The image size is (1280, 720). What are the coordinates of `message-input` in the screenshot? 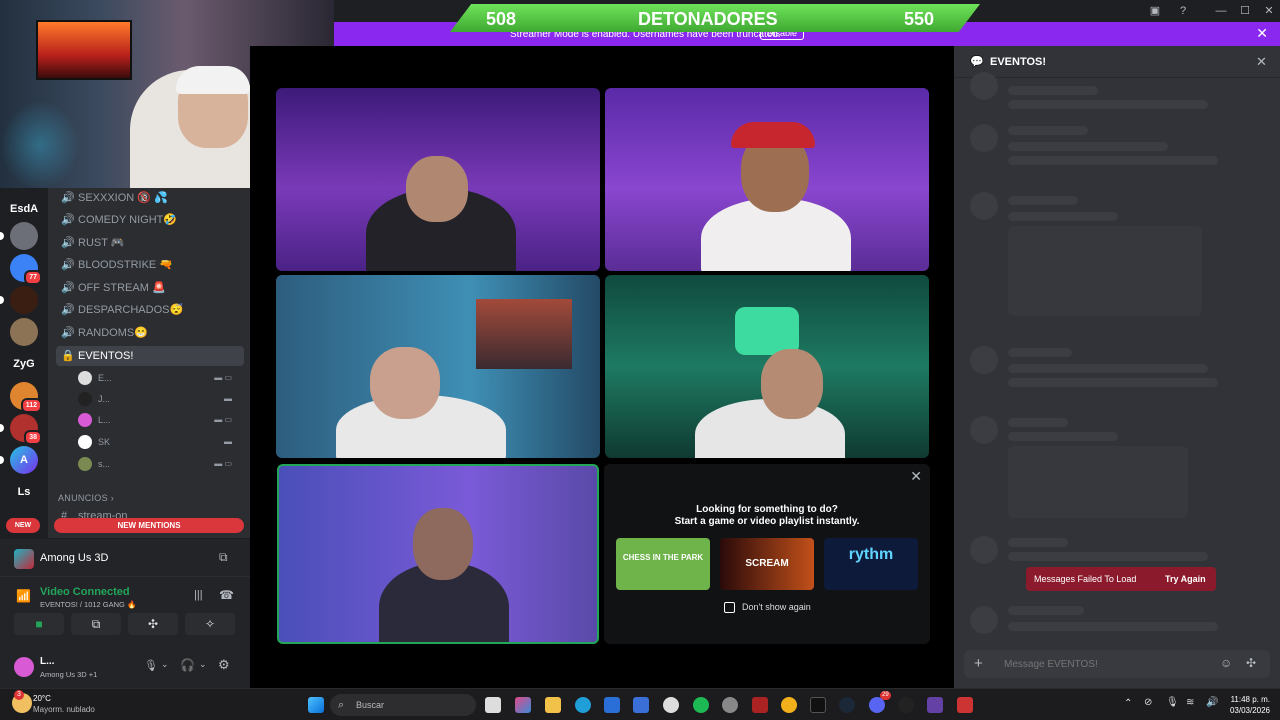 It's located at (1109, 664).